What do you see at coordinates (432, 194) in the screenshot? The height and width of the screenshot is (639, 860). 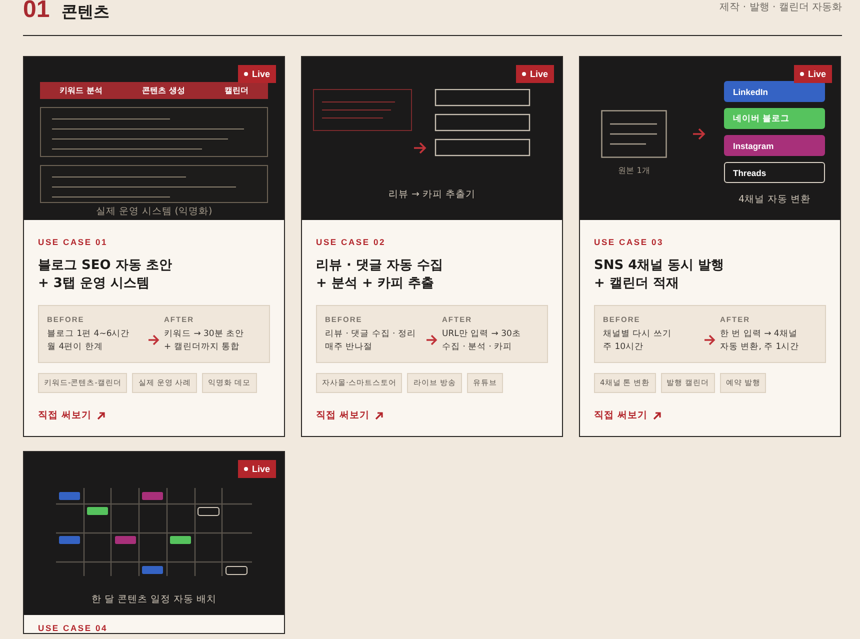 I see `preview-caption: 리뷰 → 카피 추출기` at bounding box center [432, 194].